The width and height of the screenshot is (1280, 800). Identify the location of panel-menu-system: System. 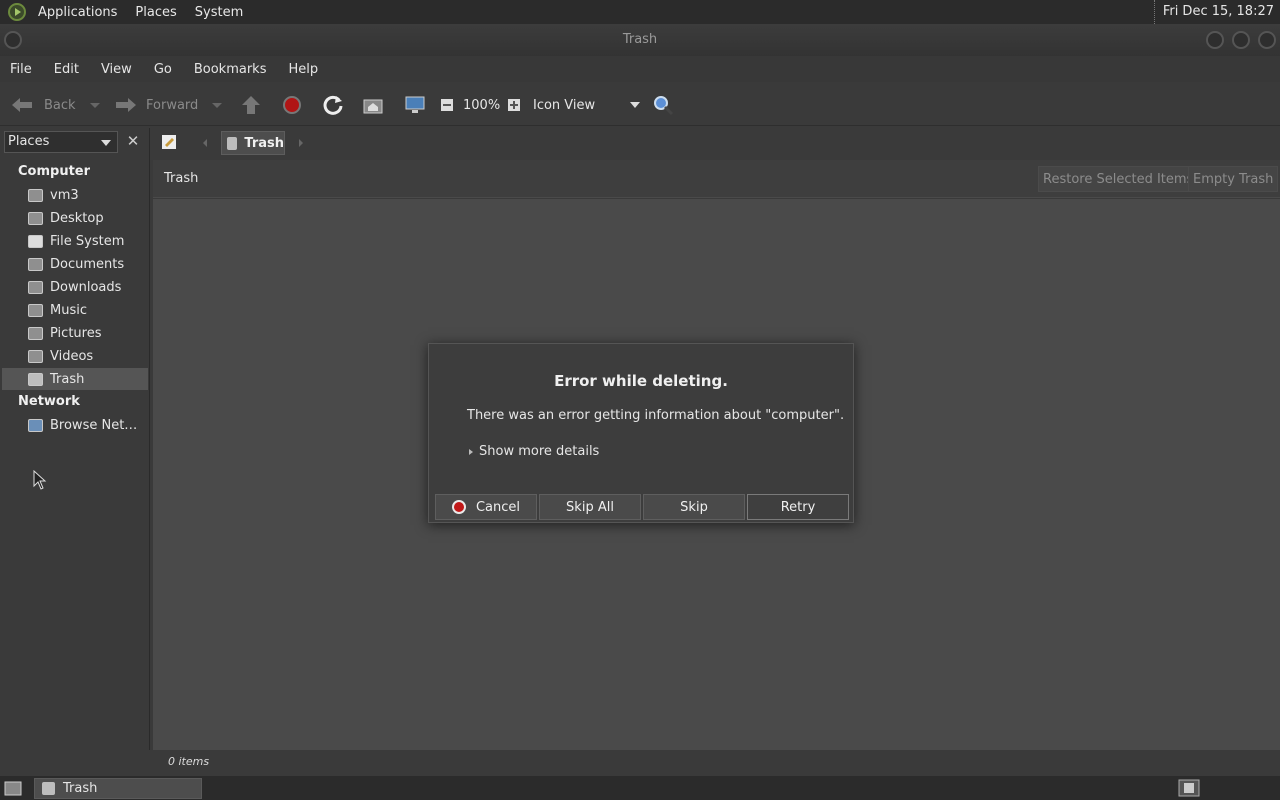
(219, 12).